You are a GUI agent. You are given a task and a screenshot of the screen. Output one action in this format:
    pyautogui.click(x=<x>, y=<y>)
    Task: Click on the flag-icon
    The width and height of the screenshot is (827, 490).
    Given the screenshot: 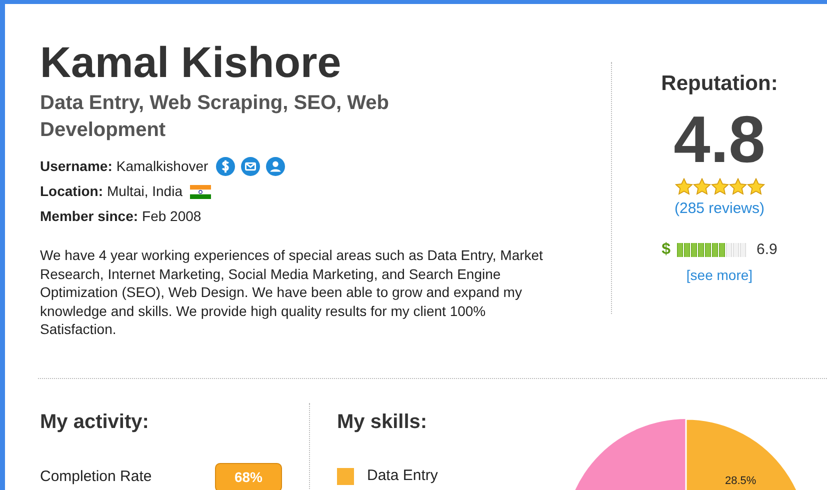 What is the action you would take?
    pyautogui.click(x=201, y=191)
    